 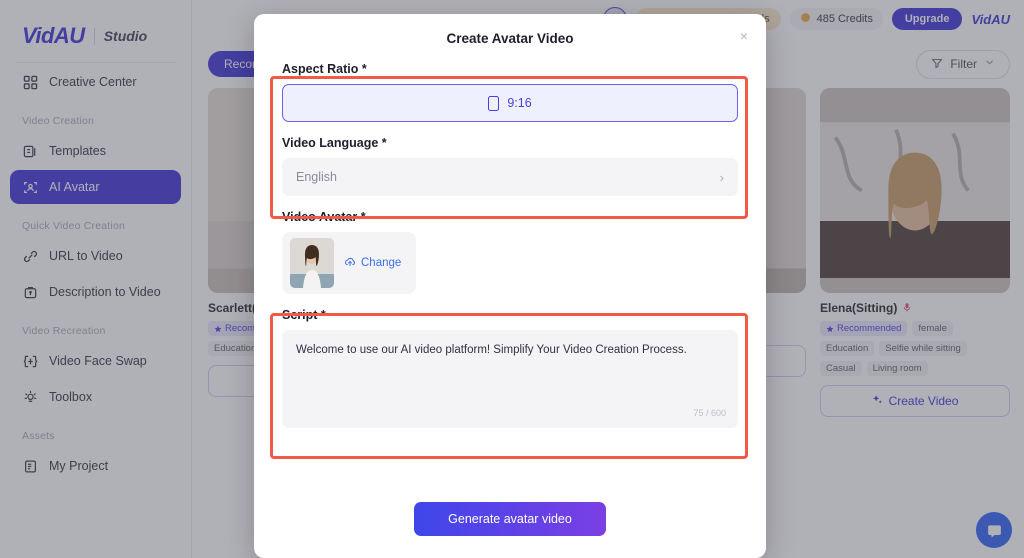 What do you see at coordinates (744, 36) in the screenshot?
I see `close-icon: ×` at bounding box center [744, 36].